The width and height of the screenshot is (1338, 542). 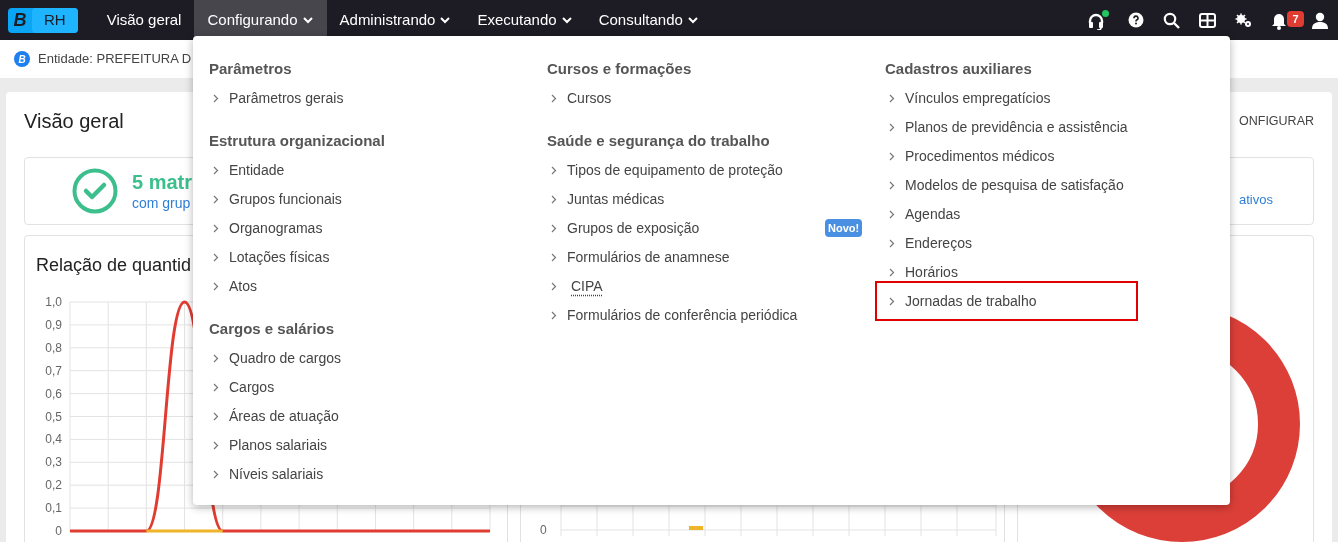 What do you see at coordinates (1256, 199) in the screenshot?
I see `summary-link: ativos` at bounding box center [1256, 199].